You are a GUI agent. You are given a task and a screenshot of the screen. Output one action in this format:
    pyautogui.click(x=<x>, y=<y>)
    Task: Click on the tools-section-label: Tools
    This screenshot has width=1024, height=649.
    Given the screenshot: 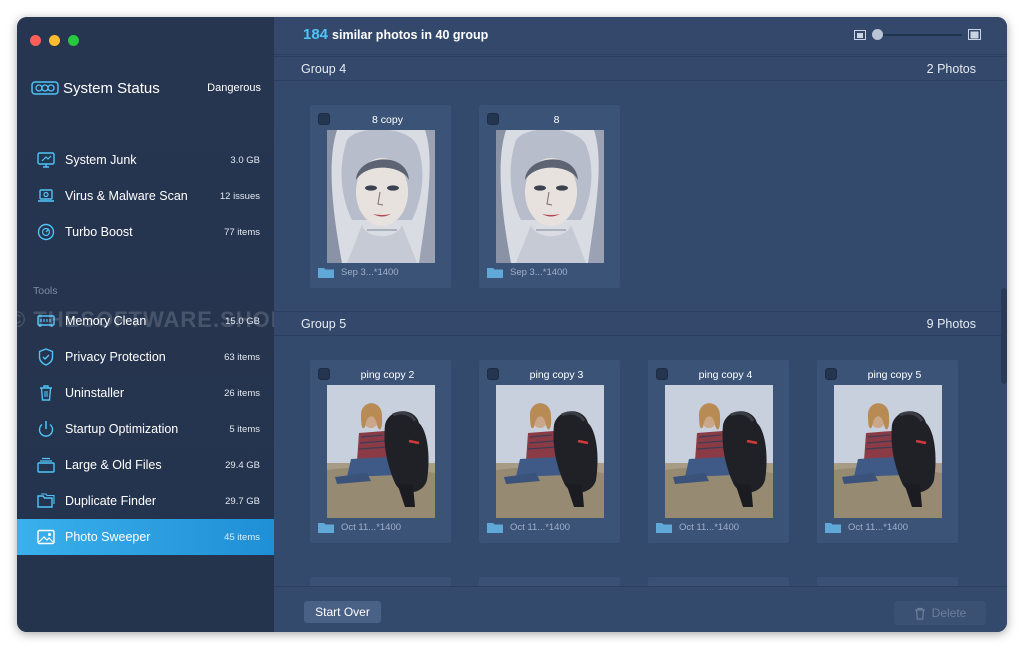 What is the action you would take?
    pyautogui.click(x=45, y=291)
    